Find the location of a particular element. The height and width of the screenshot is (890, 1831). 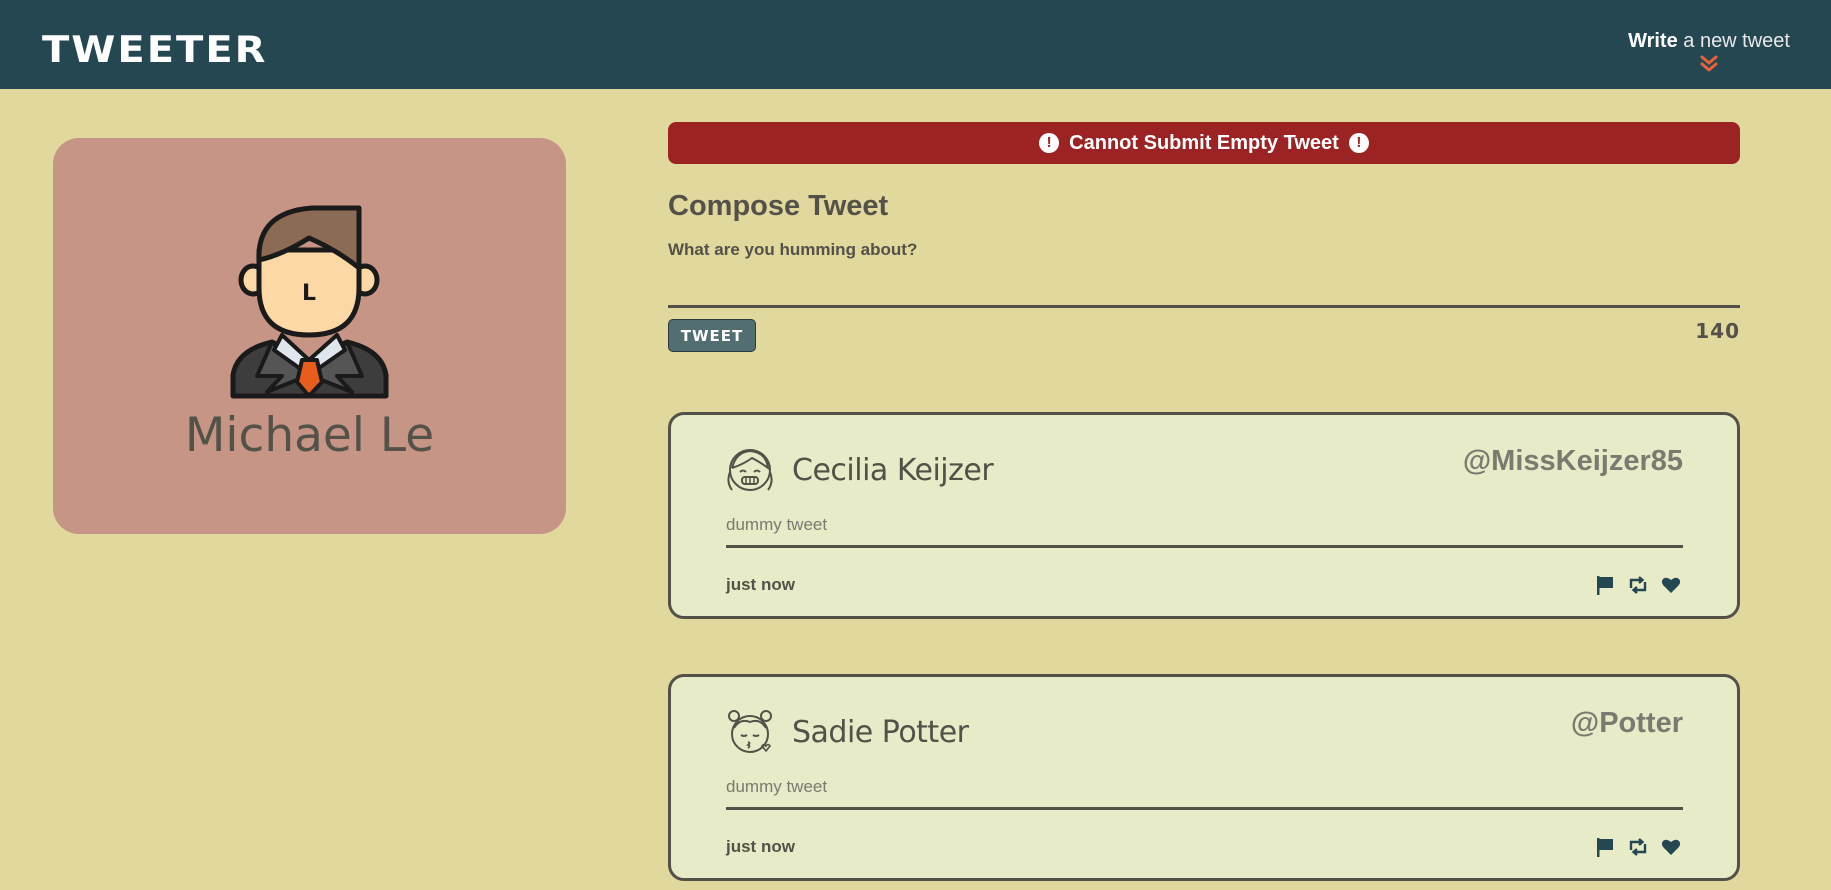

businessman-avatar-icon: L is located at coordinates (309, 302).